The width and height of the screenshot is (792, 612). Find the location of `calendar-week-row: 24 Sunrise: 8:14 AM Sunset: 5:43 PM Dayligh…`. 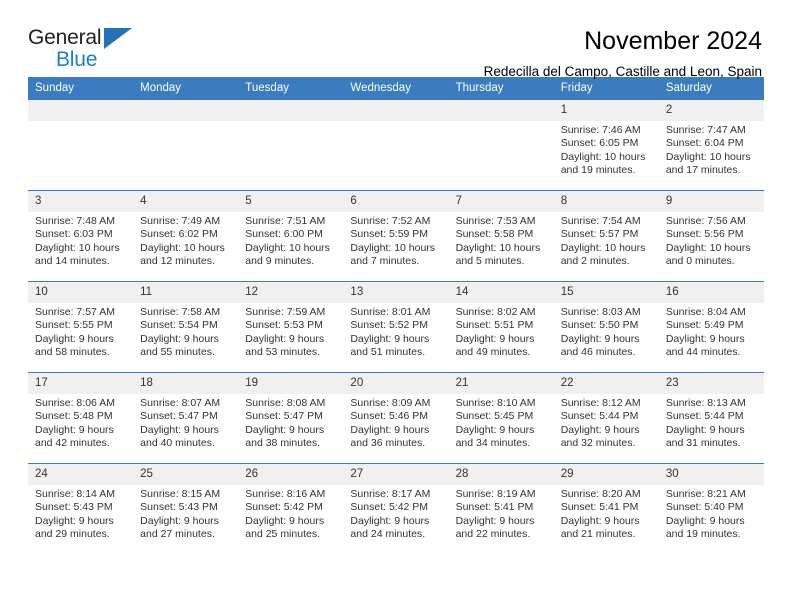

calendar-week-row: 24 Sunrise: 8:14 AM Sunset: 5:43 PM Dayligh… is located at coordinates (396, 508).